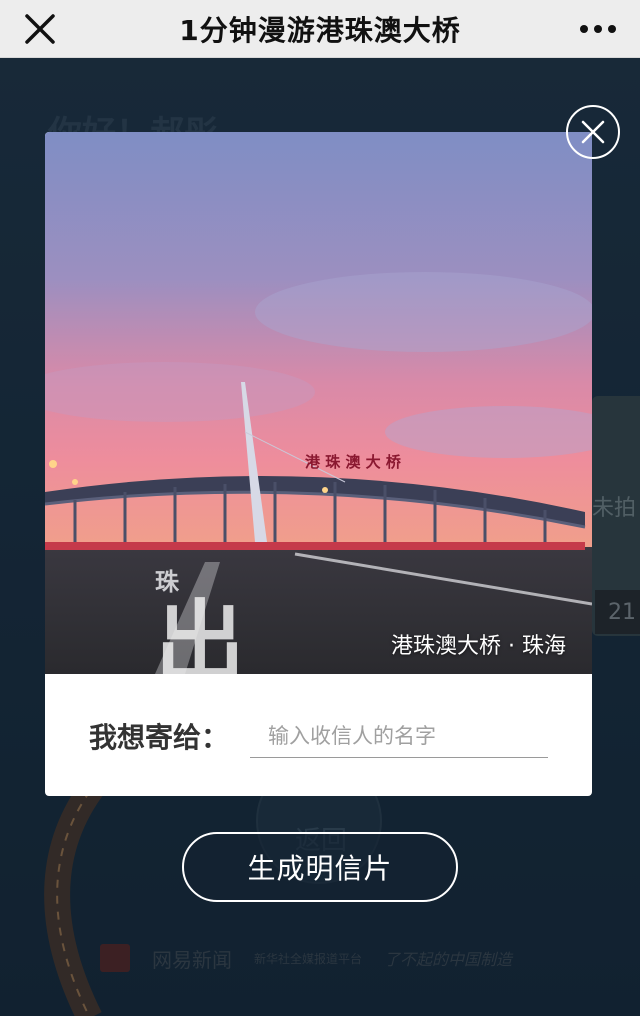 This screenshot has width=640, height=1016. Describe the element at coordinates (399, 736) in the screenshot. I see `recipient-name-input` at that location.